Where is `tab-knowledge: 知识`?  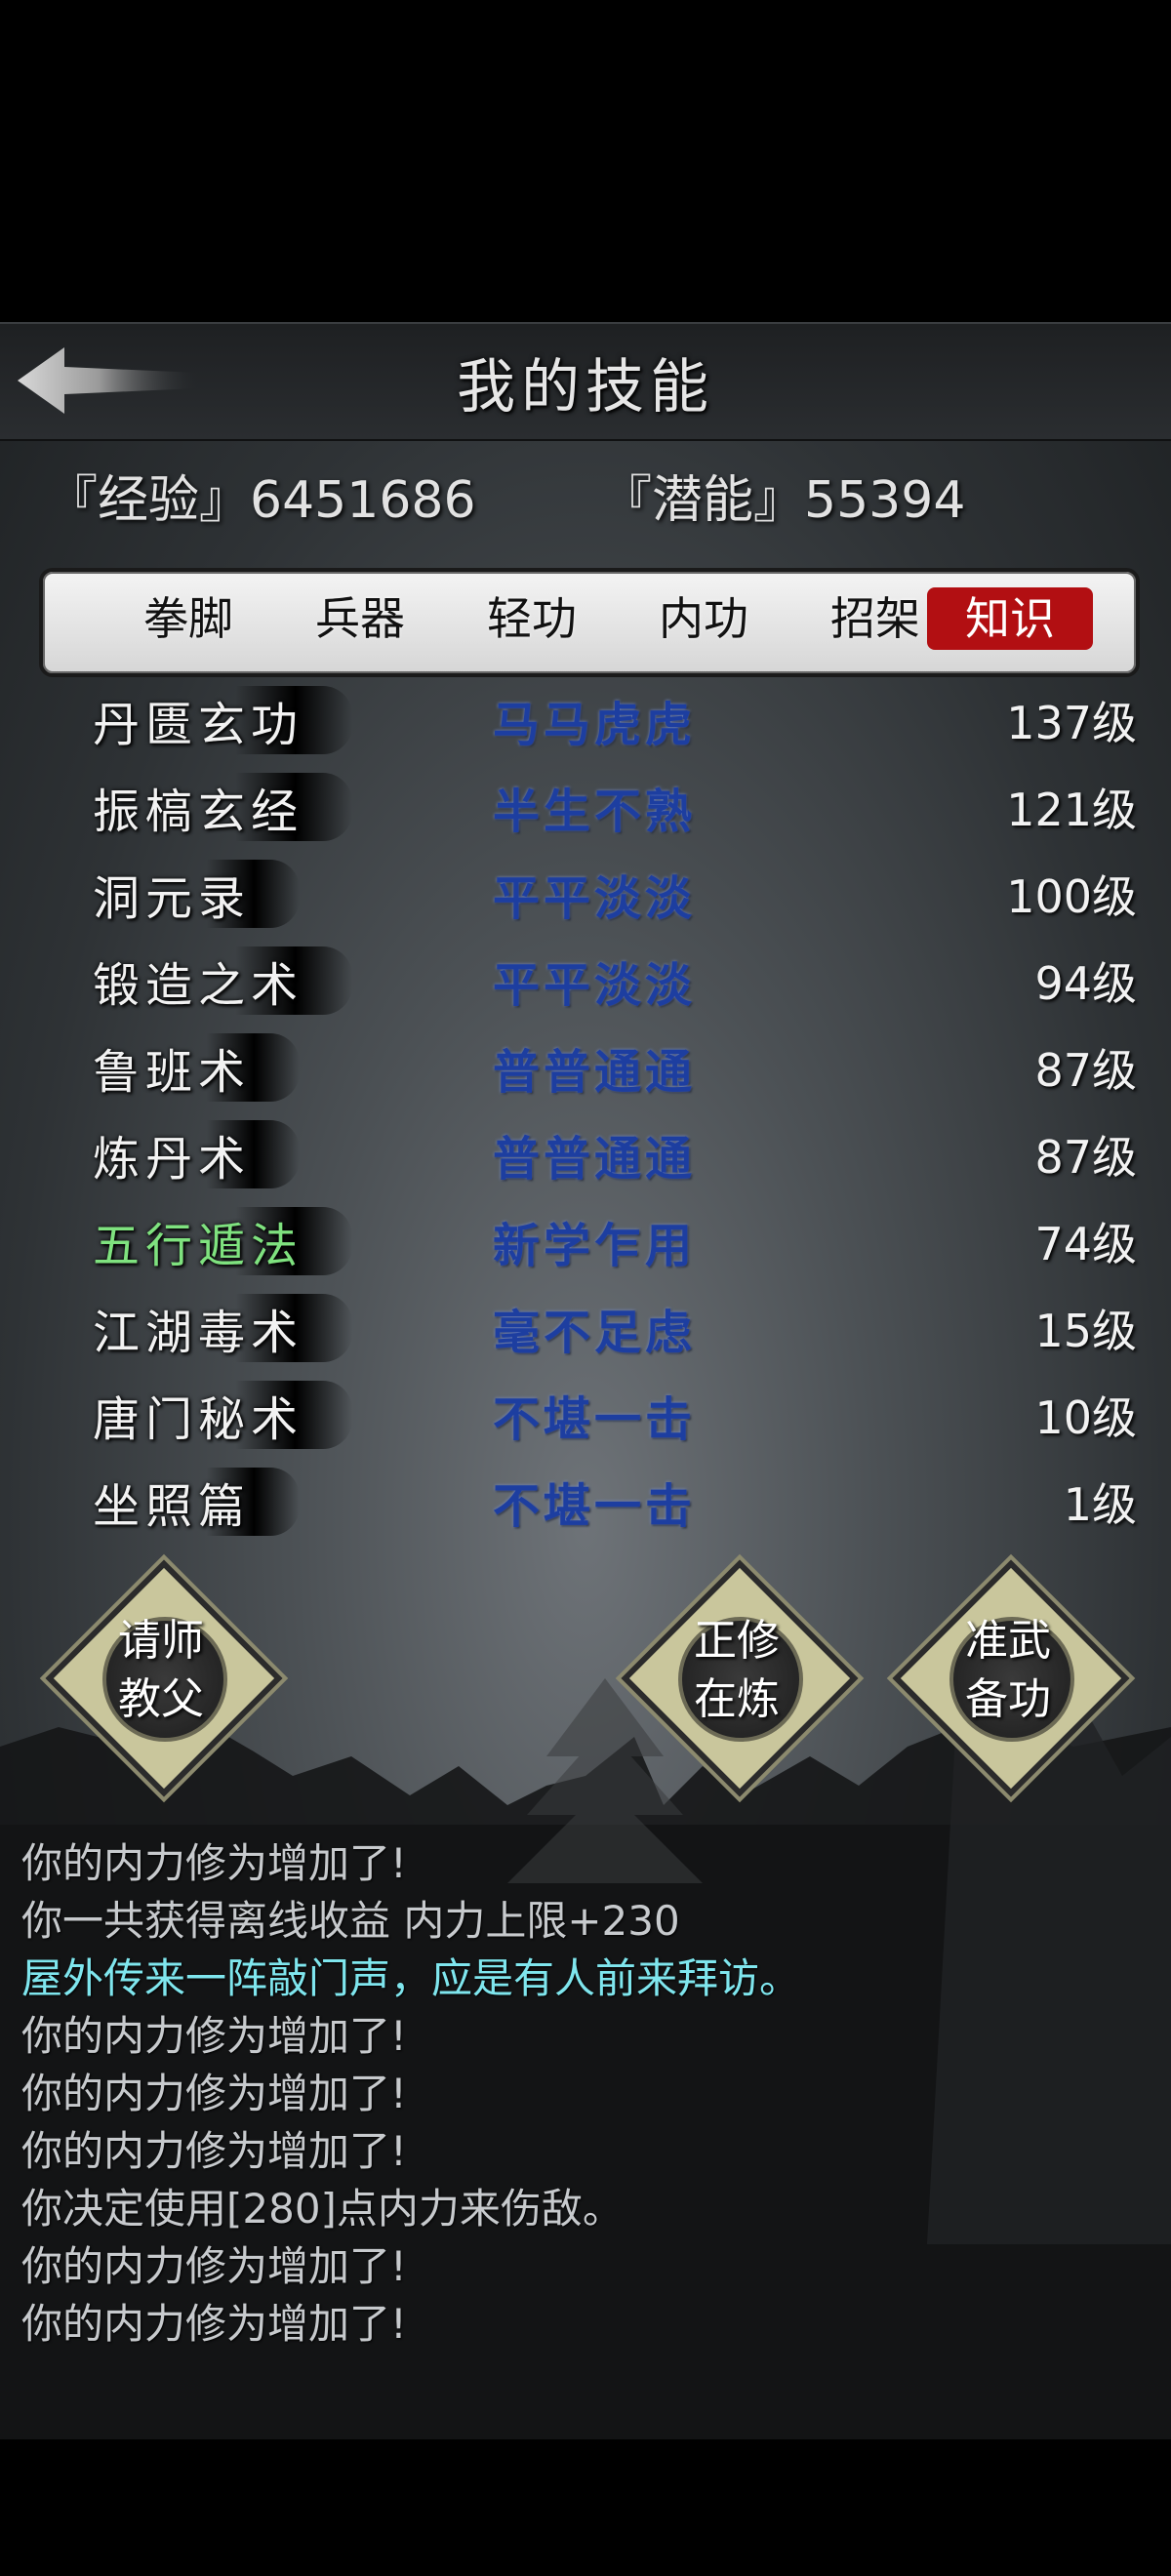 tab-knowledge: 知识 is located at coordinates (1010, 618).